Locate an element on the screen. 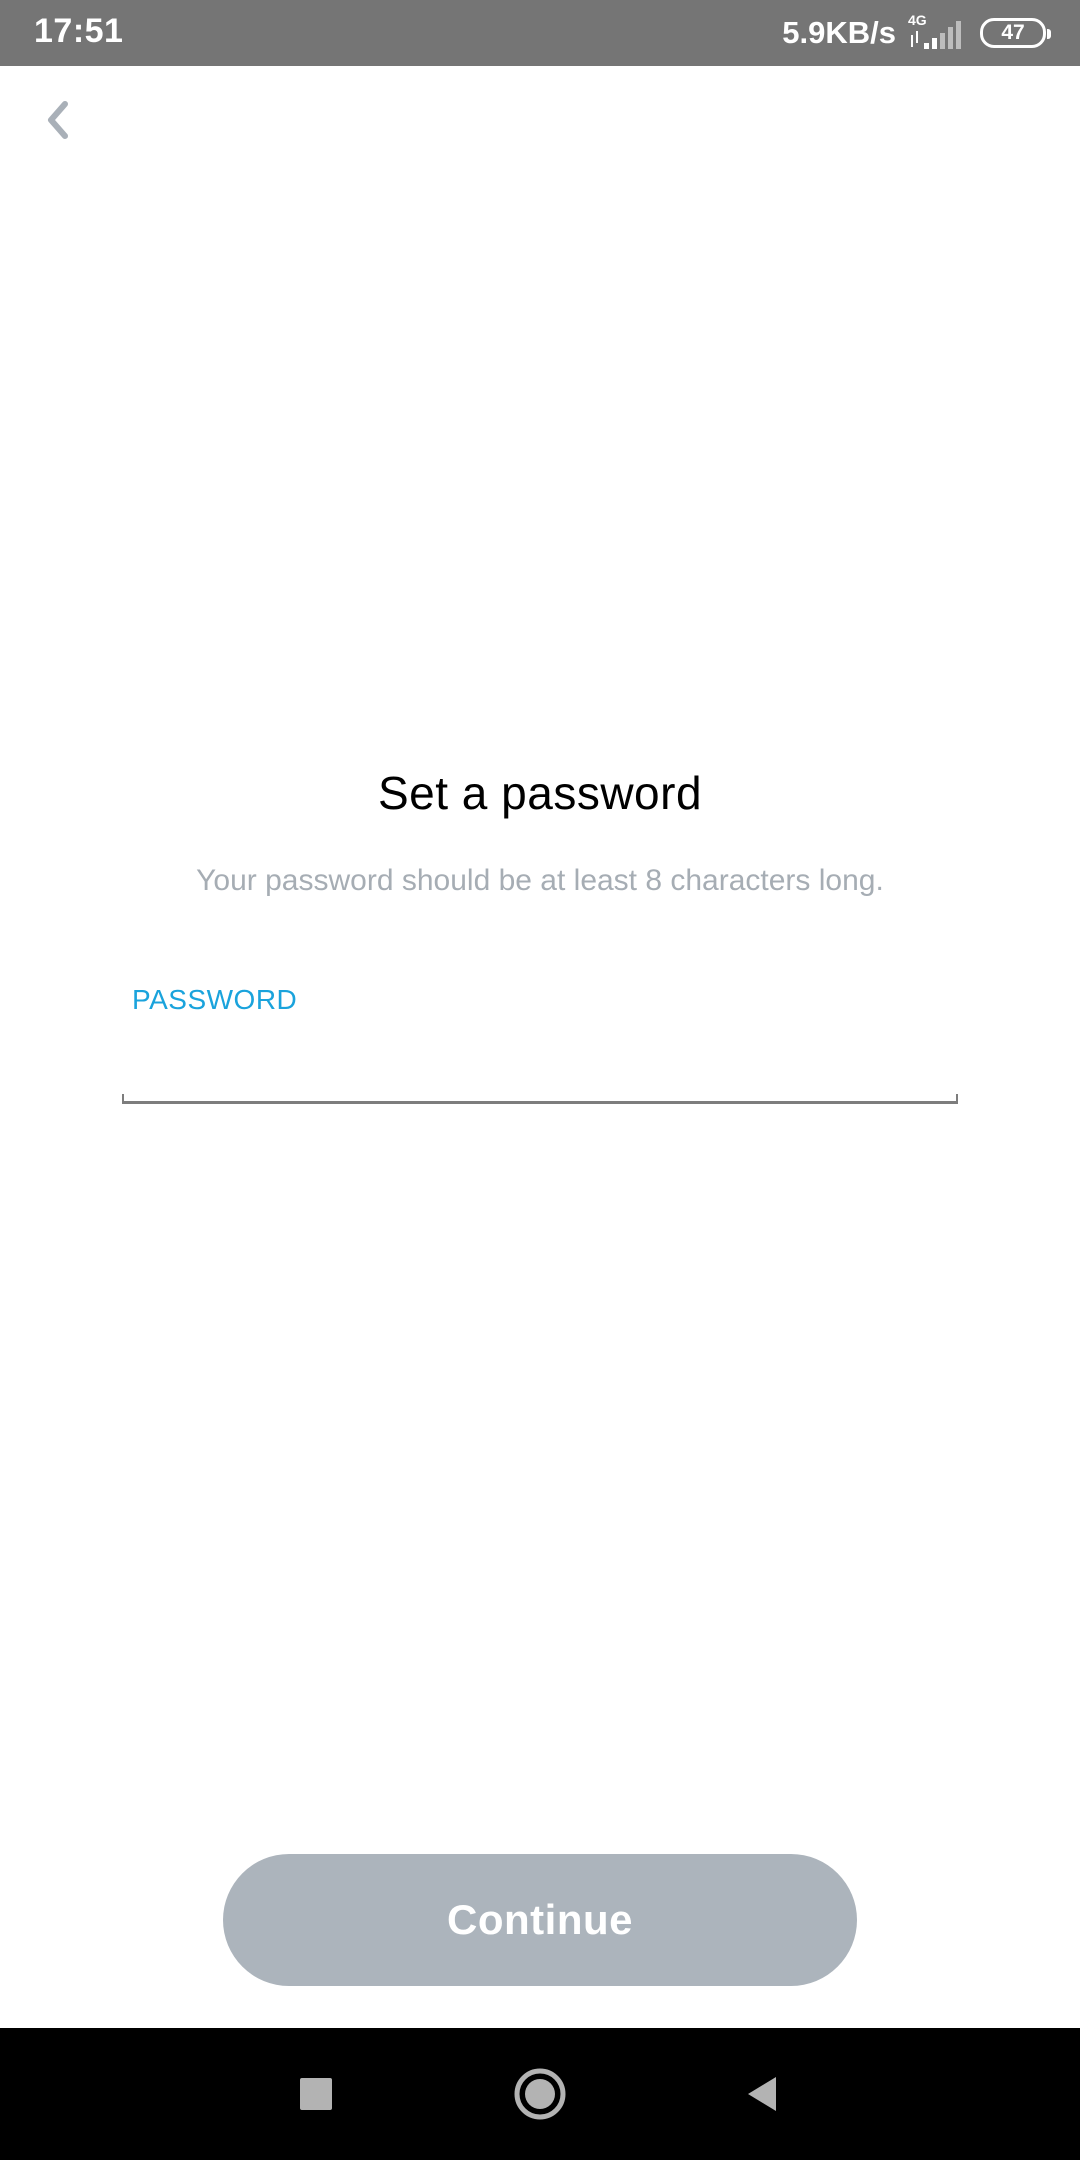  home-circle-icon is located at coordinates (540, 2094).